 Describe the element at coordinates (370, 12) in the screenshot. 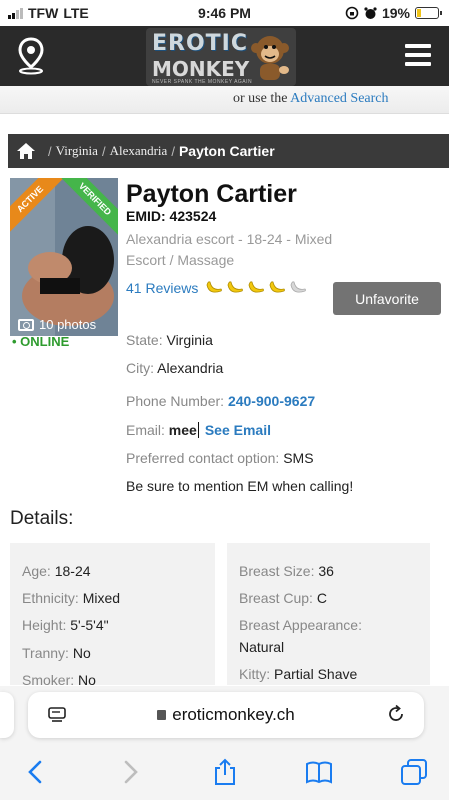

I see `alarm-icon` at that location.